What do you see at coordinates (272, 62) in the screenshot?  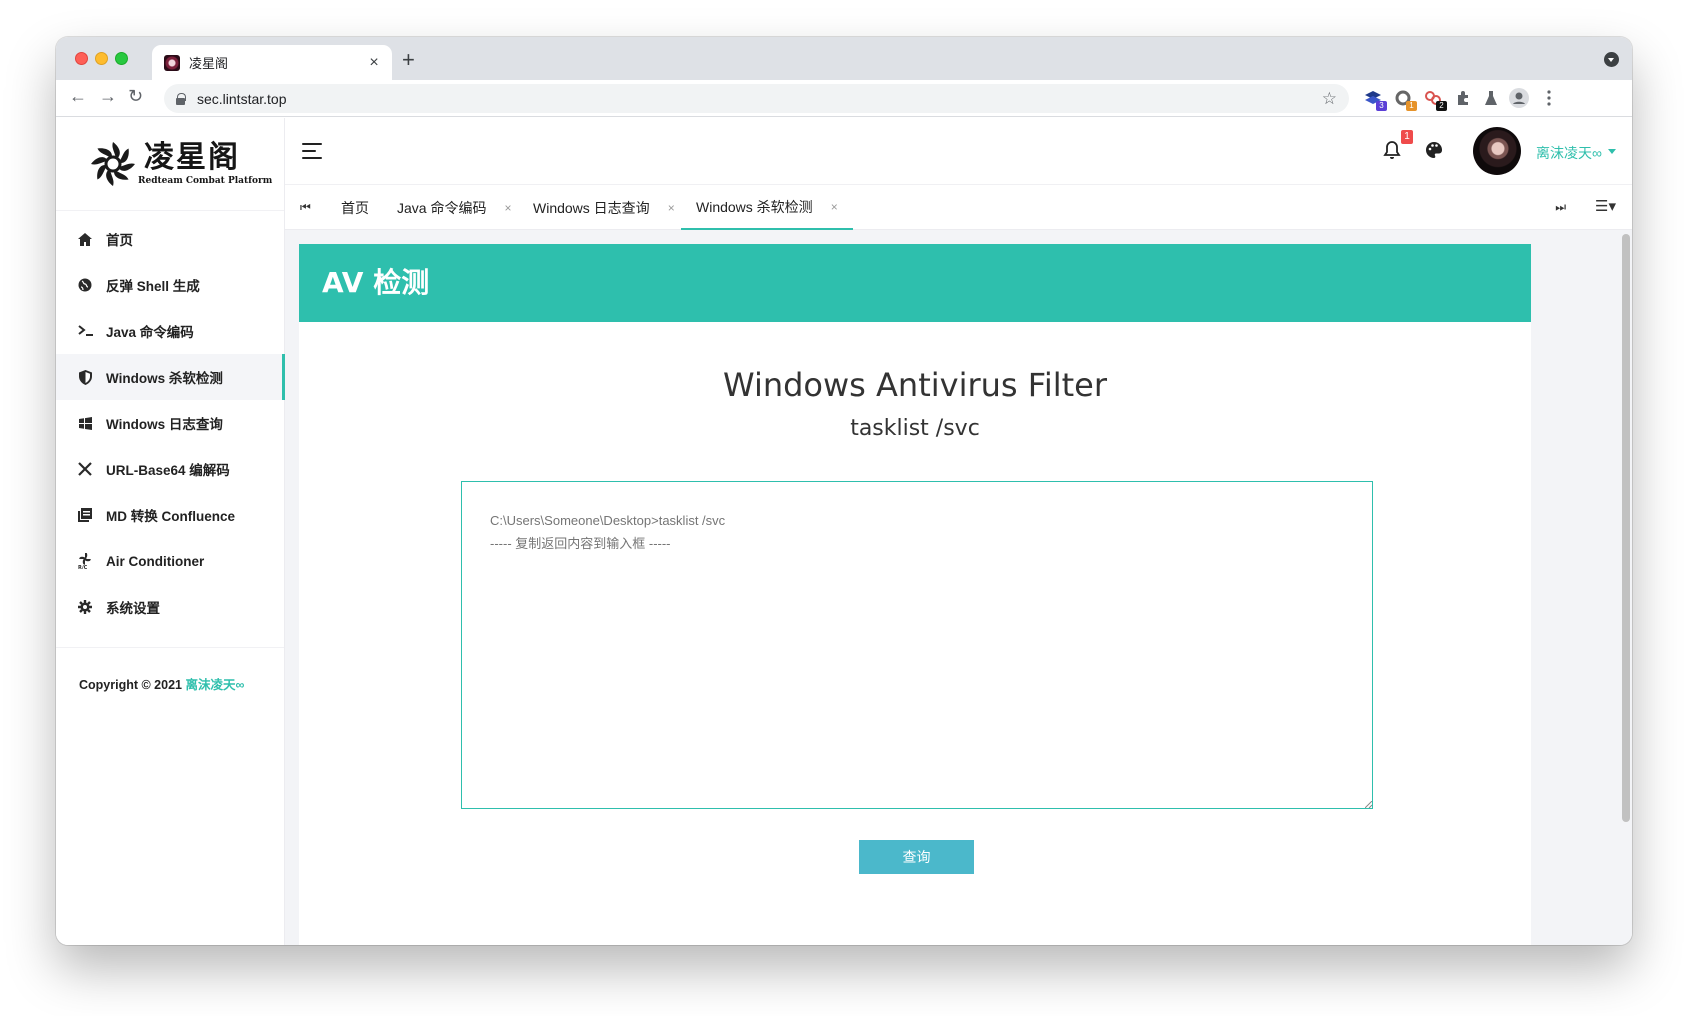 I see `browser-tab: 凌星阁 ×` at bounding box center [272, 62].